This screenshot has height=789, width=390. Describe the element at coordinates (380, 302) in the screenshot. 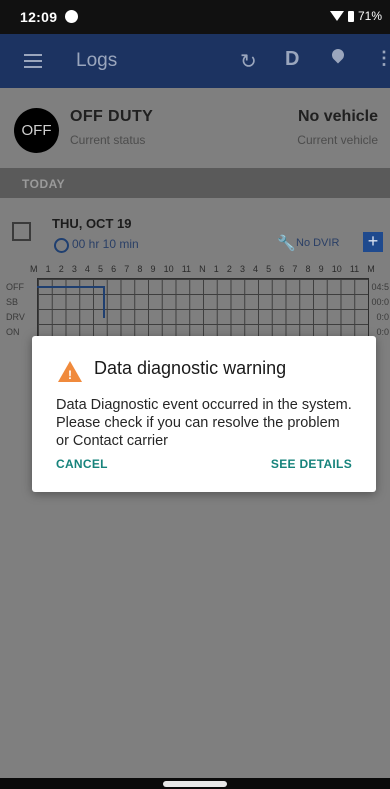

I see `grid-row-total: 00:0` at that location.